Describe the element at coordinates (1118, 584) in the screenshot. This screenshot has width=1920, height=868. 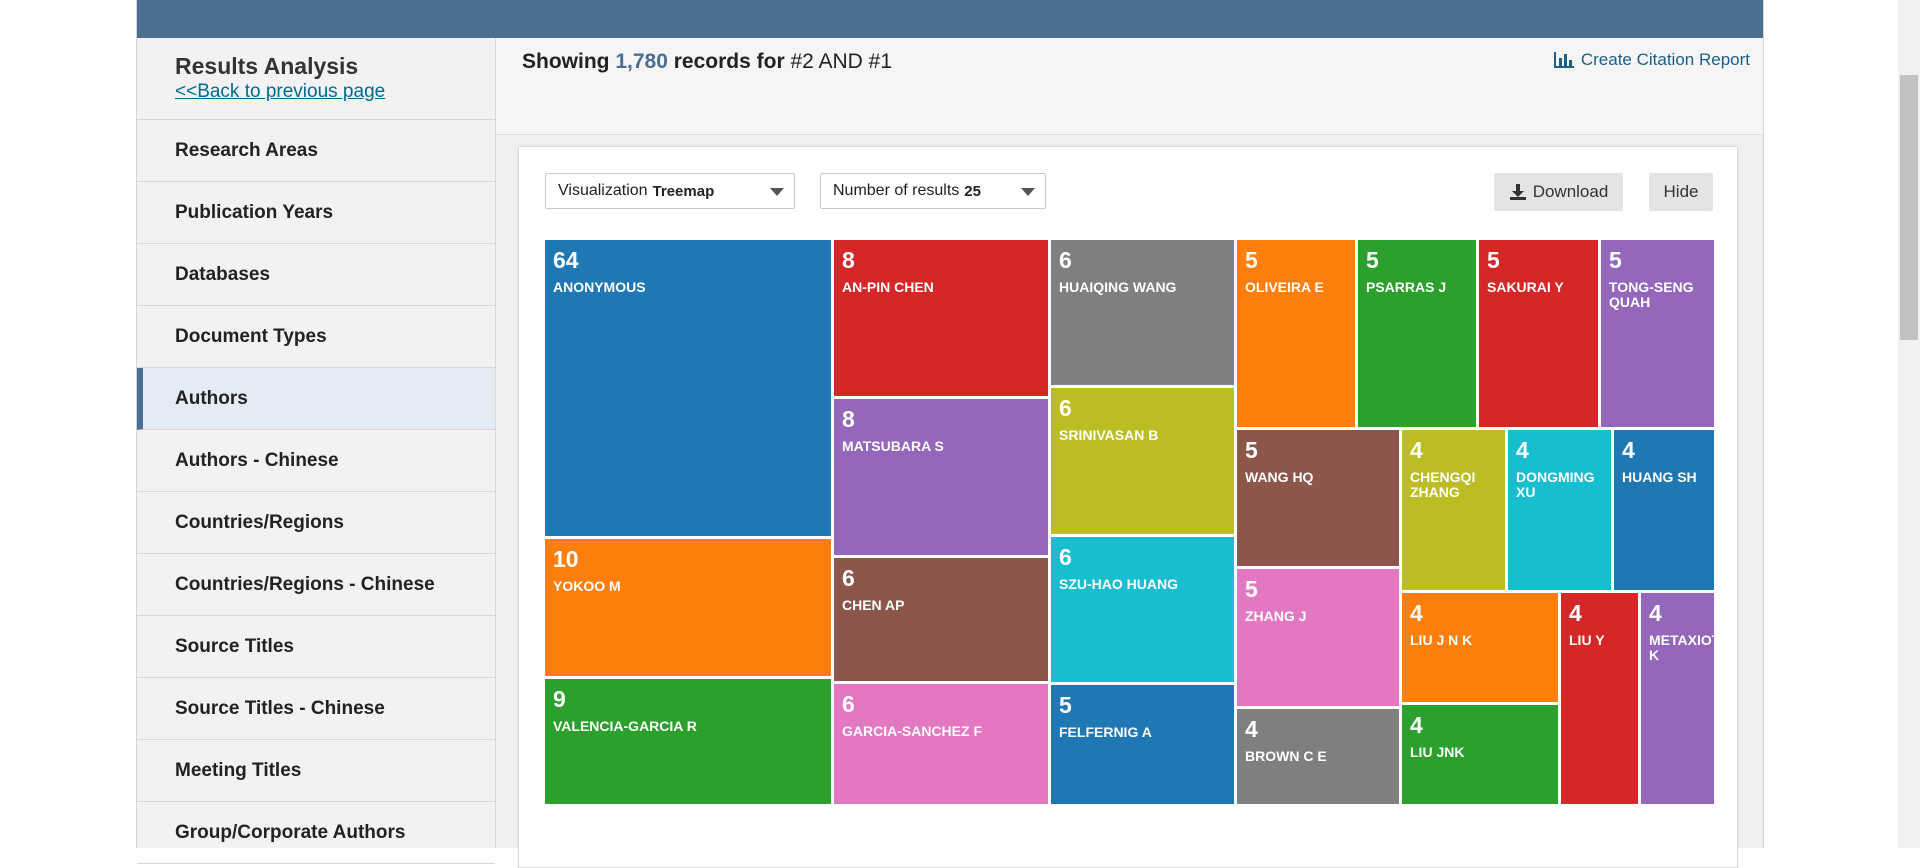
I see `tile-label: SZU-HAO HUANG` at that location.